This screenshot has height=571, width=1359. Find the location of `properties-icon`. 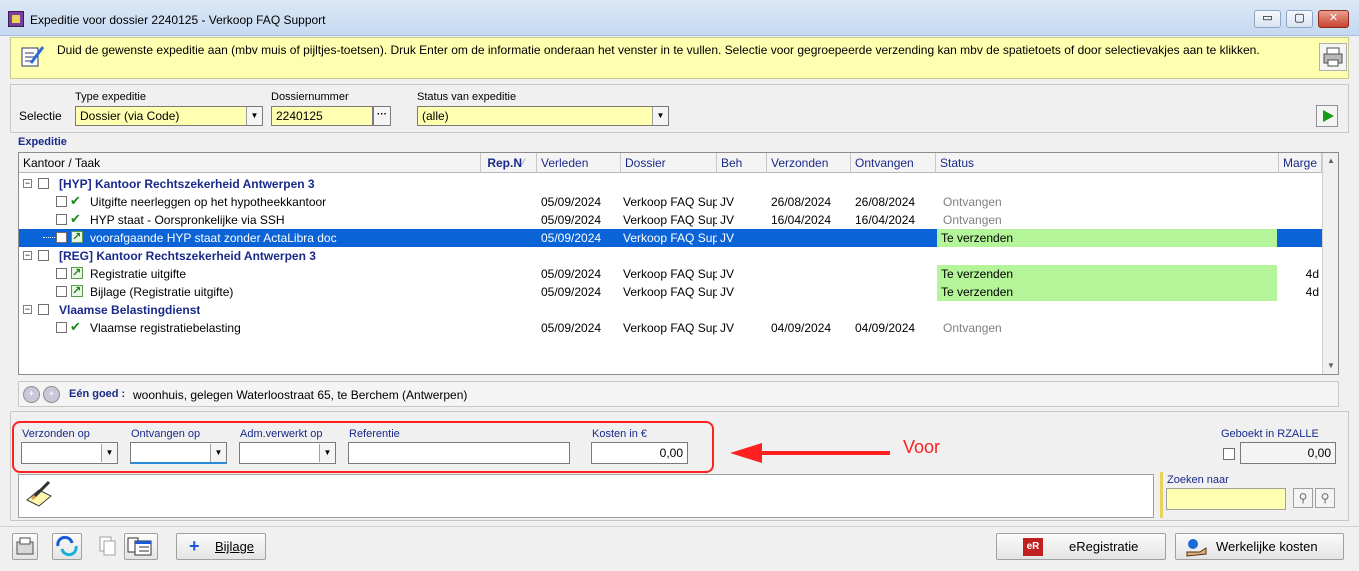

properties-icon is located at coordinates (25, 546).